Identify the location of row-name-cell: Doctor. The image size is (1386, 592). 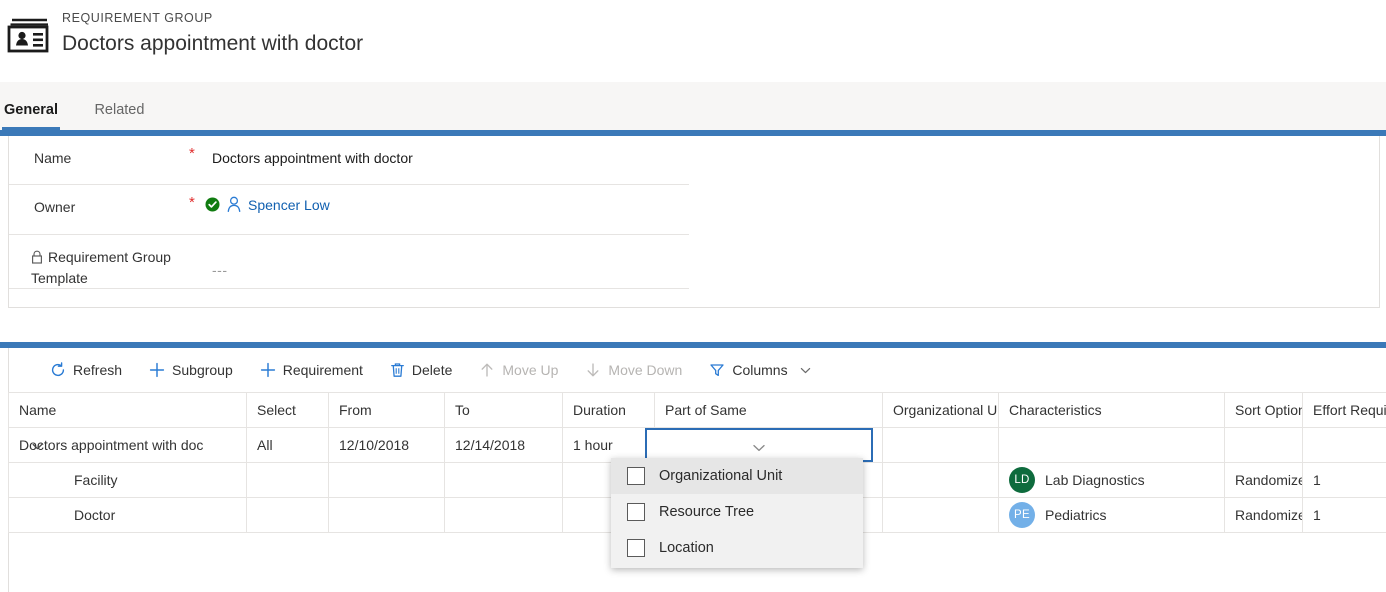
(127, 515).